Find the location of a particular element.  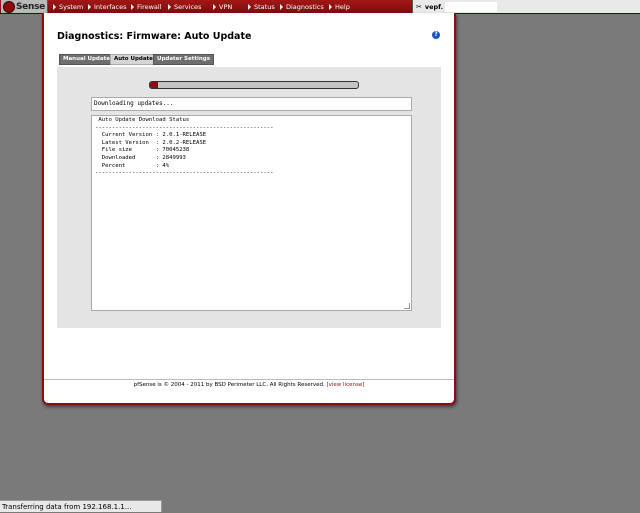

tab-manual-update: Manual Update is located at coordinates (86, 59).